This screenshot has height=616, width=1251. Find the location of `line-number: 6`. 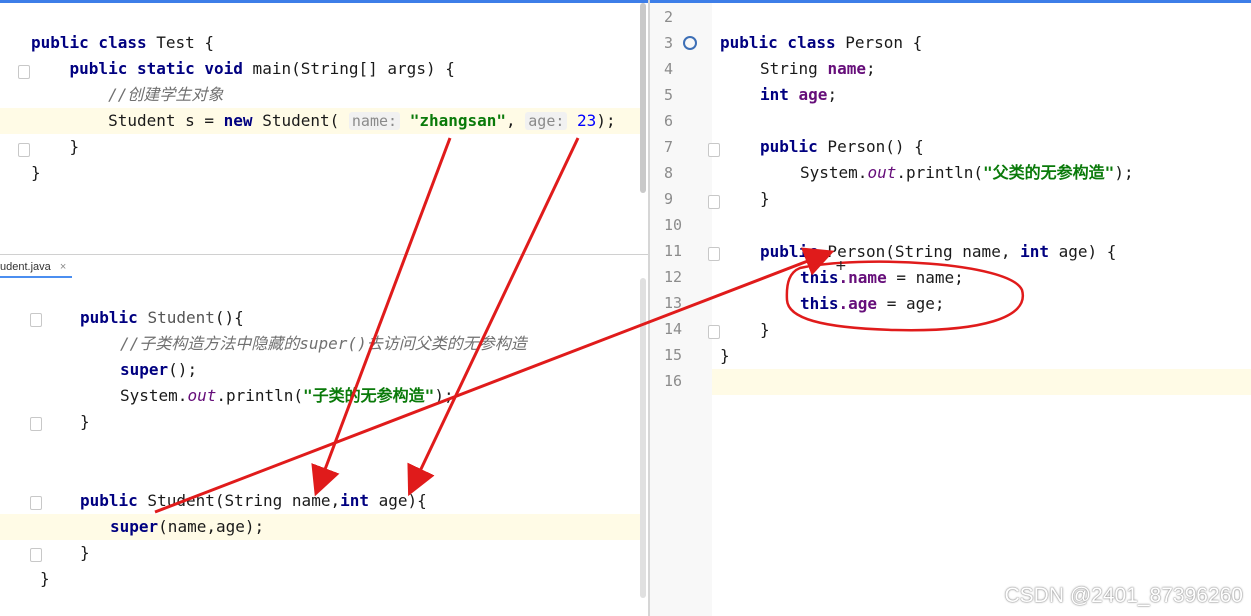

line-number: 6 is located at coordinates (669, 121).